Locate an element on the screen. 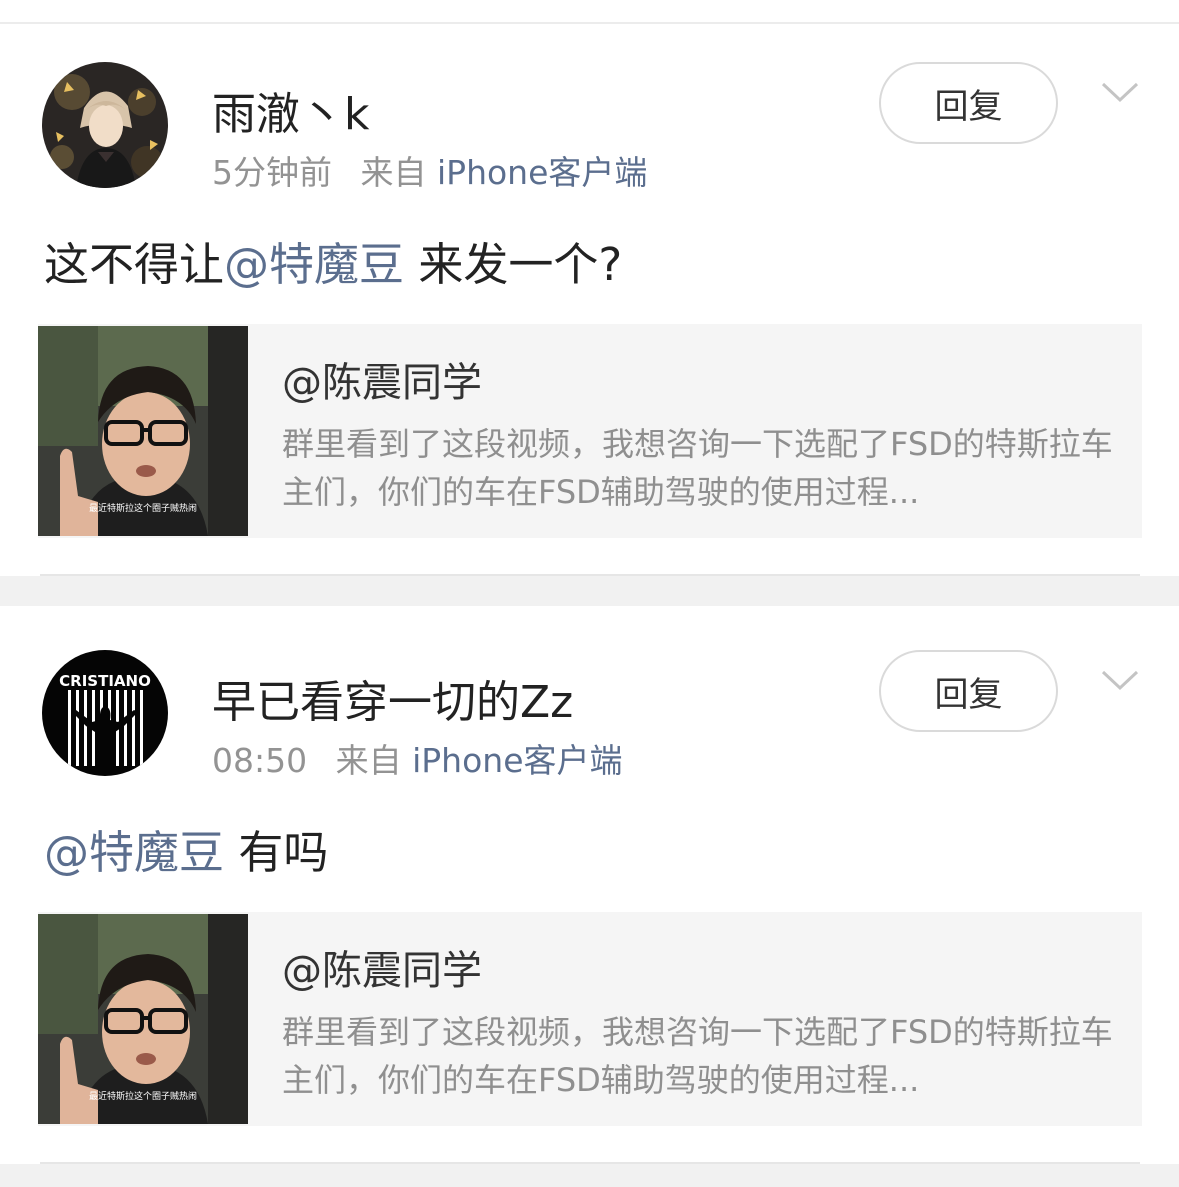 This screenshot has width=1179, height=1187. avatar is located at coordinates (105, 125).